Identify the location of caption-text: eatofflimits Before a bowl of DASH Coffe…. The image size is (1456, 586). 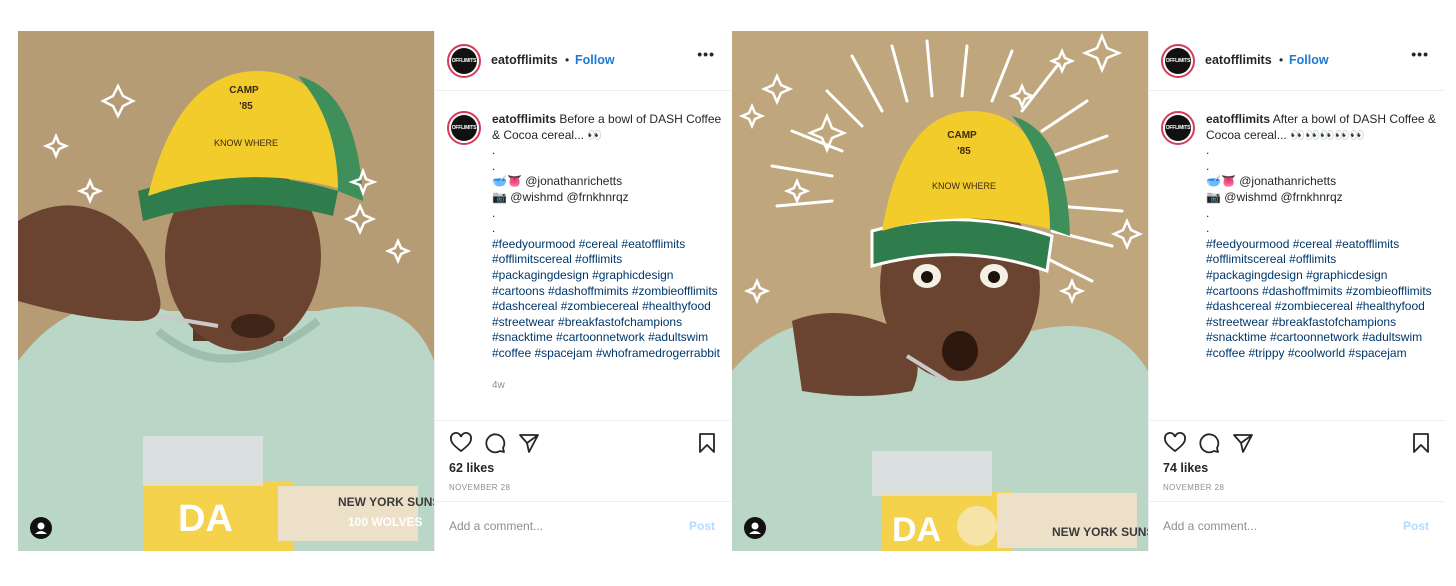
(607, 253).